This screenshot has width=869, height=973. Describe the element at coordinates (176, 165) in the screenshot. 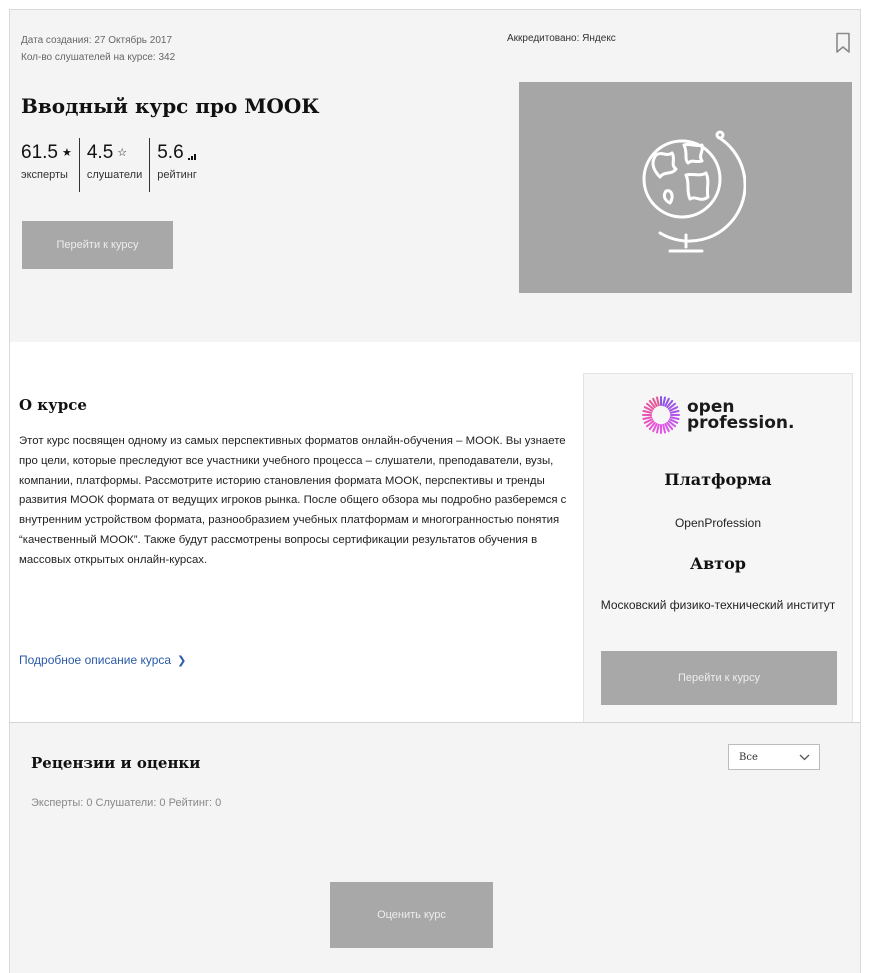

I see `stat-rating: 5.6 рейтинг` at that location.